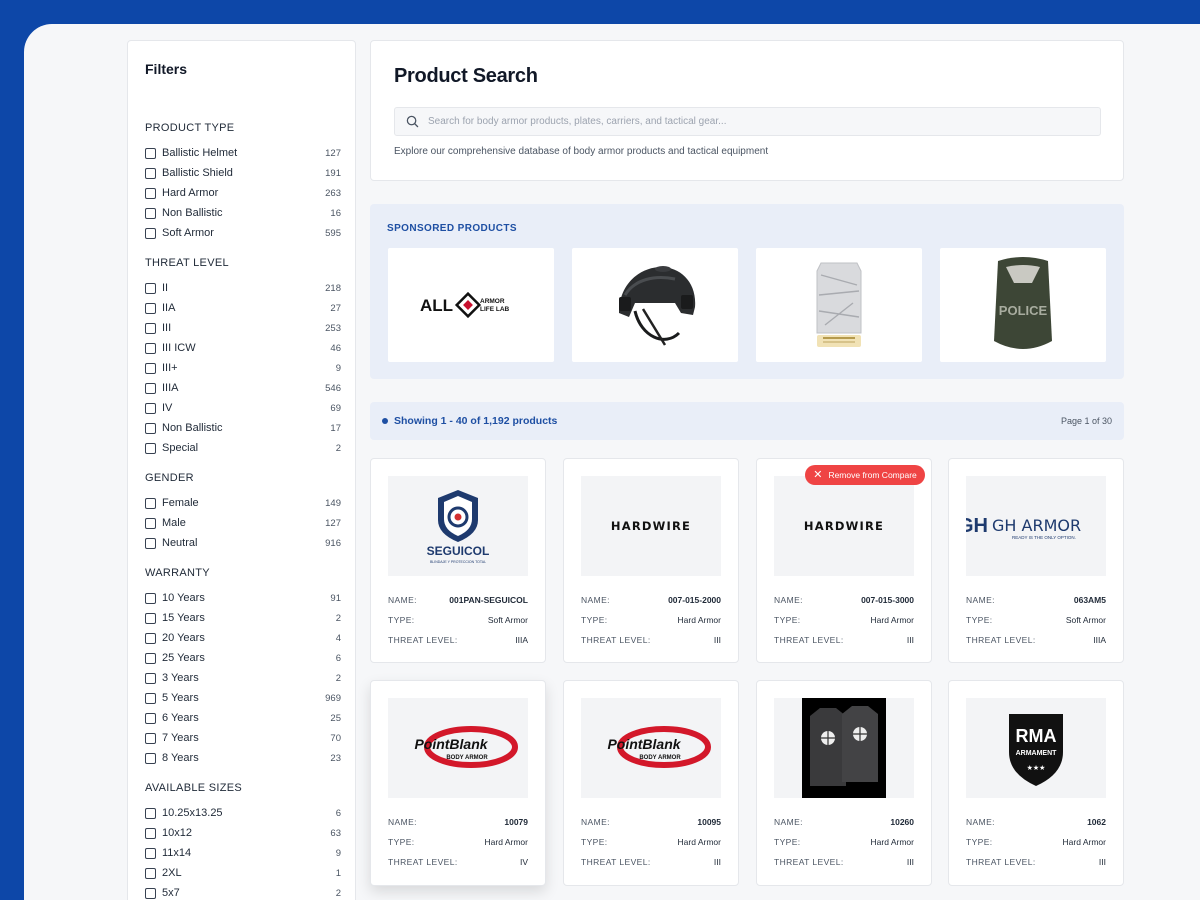  Describe the element at coordinates (335, 308) in the screenshot. I see `filter-option-count: 27` at that location.